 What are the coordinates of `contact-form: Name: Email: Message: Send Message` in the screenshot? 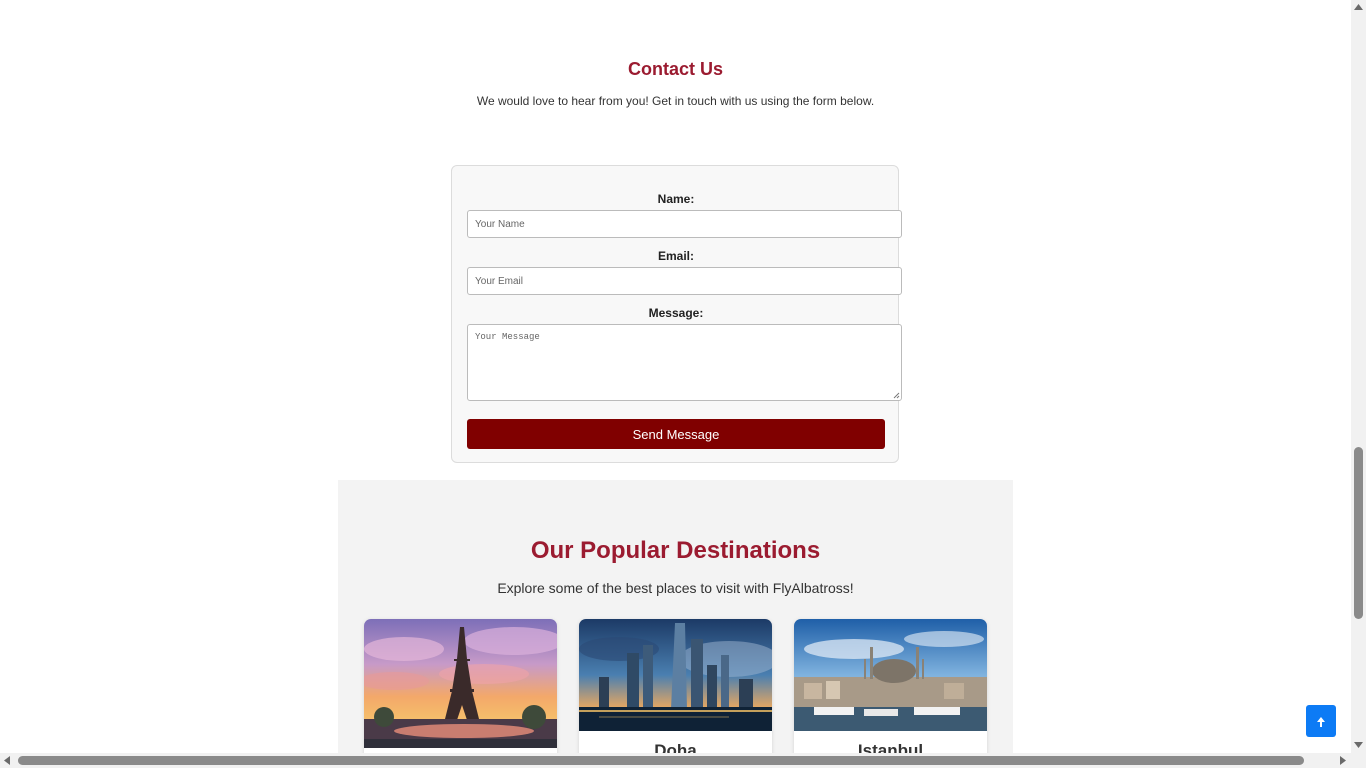 It's located at (676, 314).